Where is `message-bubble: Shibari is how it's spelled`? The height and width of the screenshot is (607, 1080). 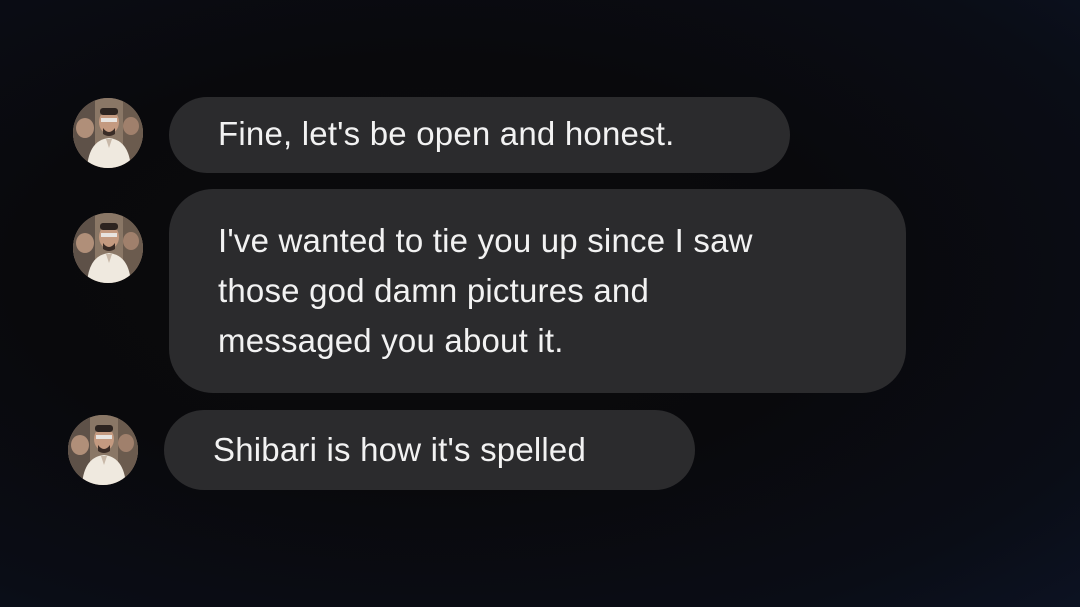
message-bubble: Shibari is how it's spelled is located at coordinates (429, 450).